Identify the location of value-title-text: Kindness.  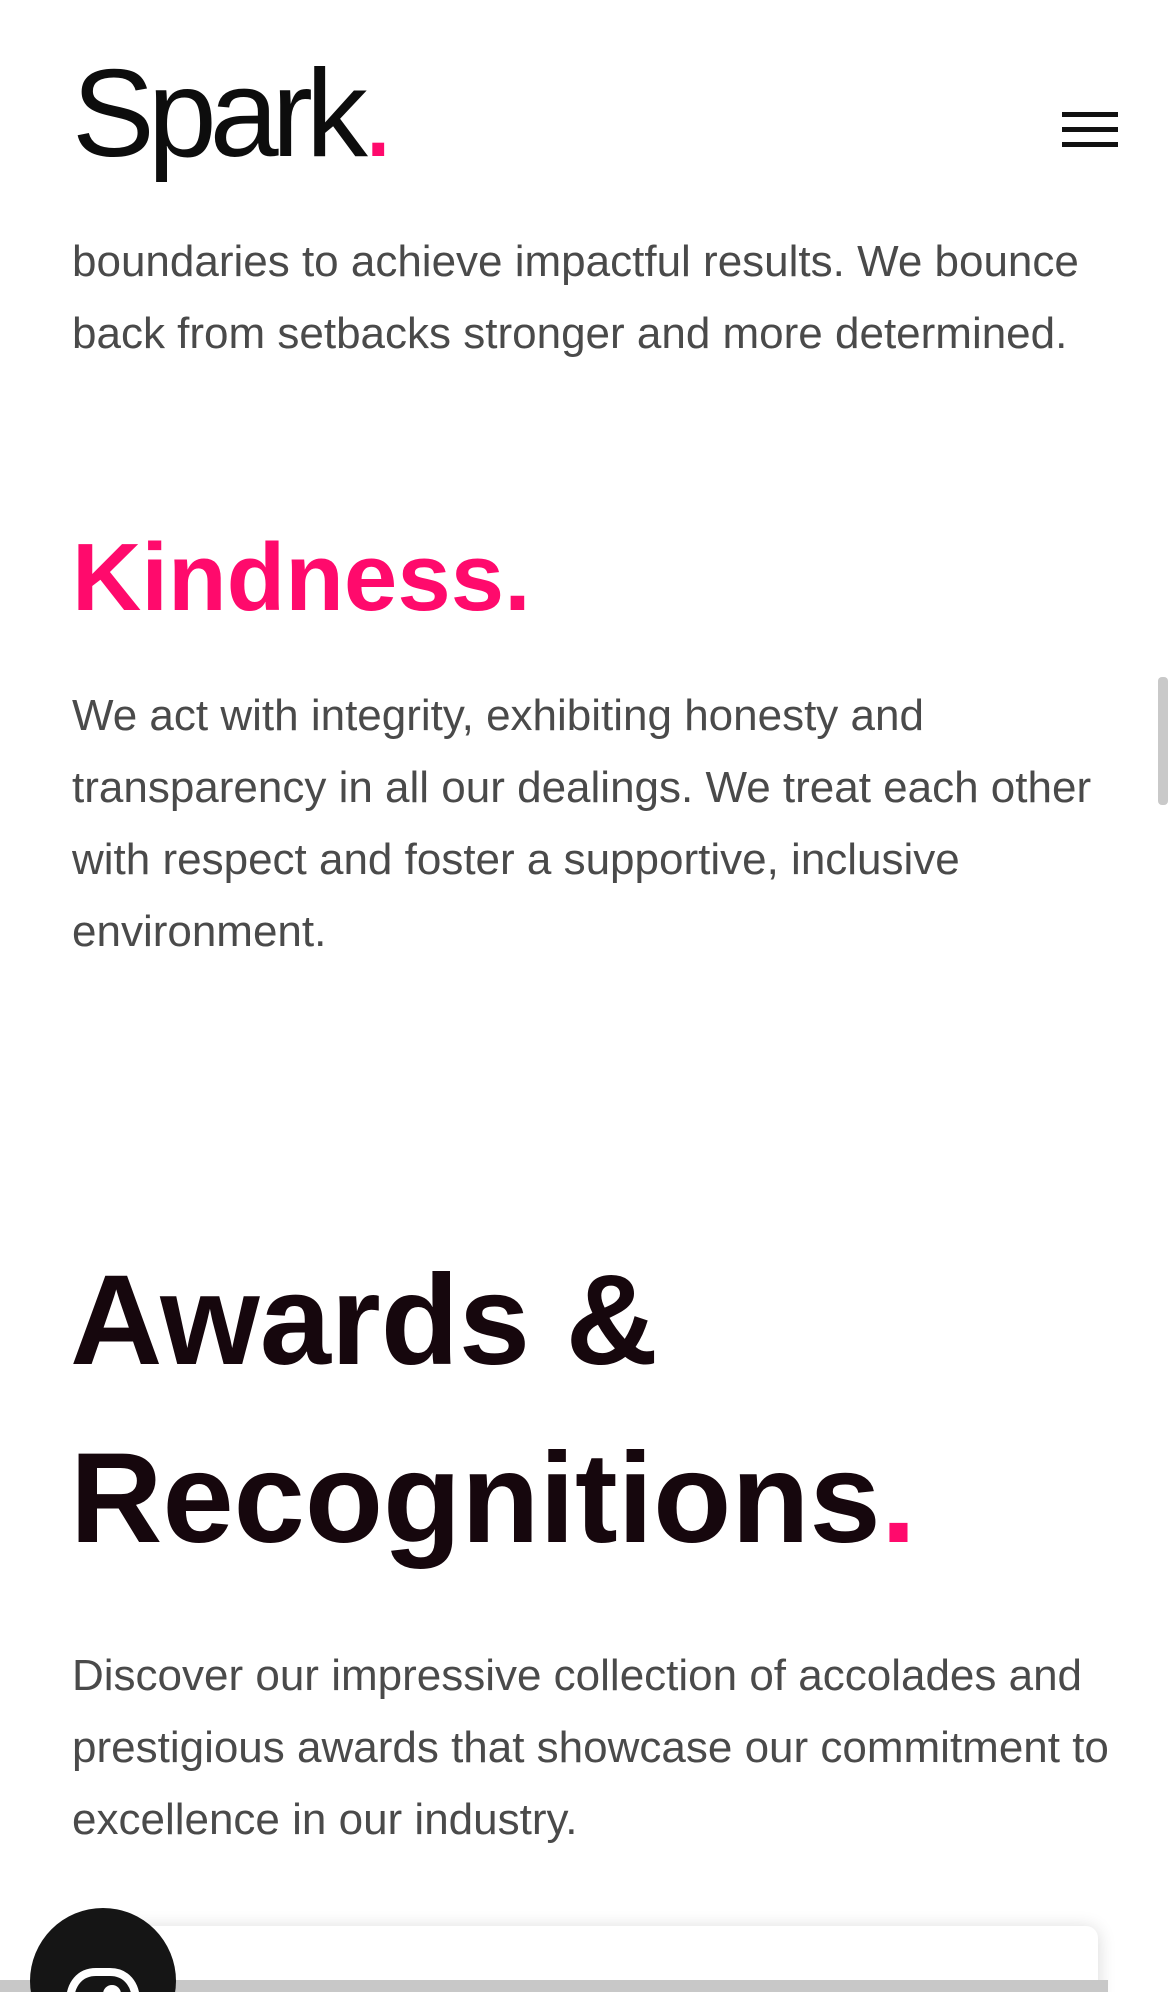
(288, 577).